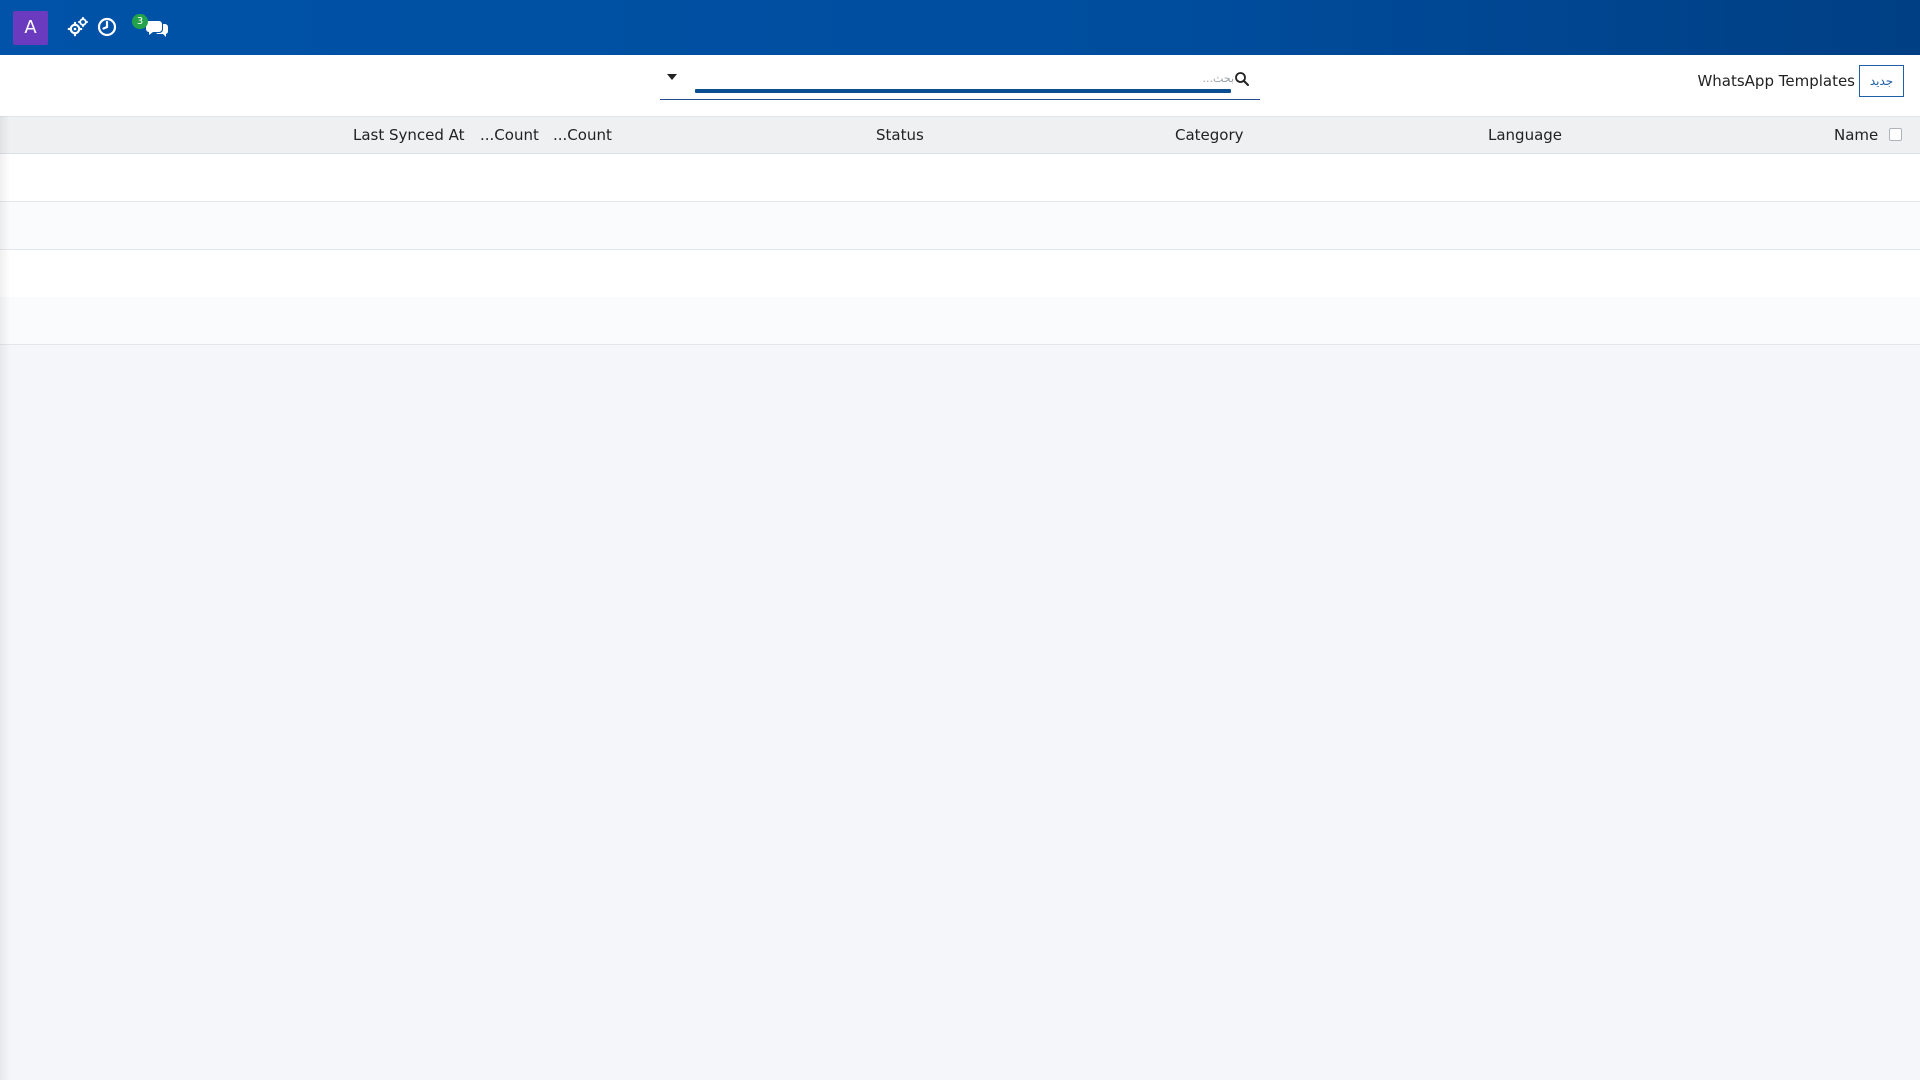  What do you see at coordinates (1856, 135) in the screenshot?
I see `column-name: Name` at bounding box center [1856, 135].